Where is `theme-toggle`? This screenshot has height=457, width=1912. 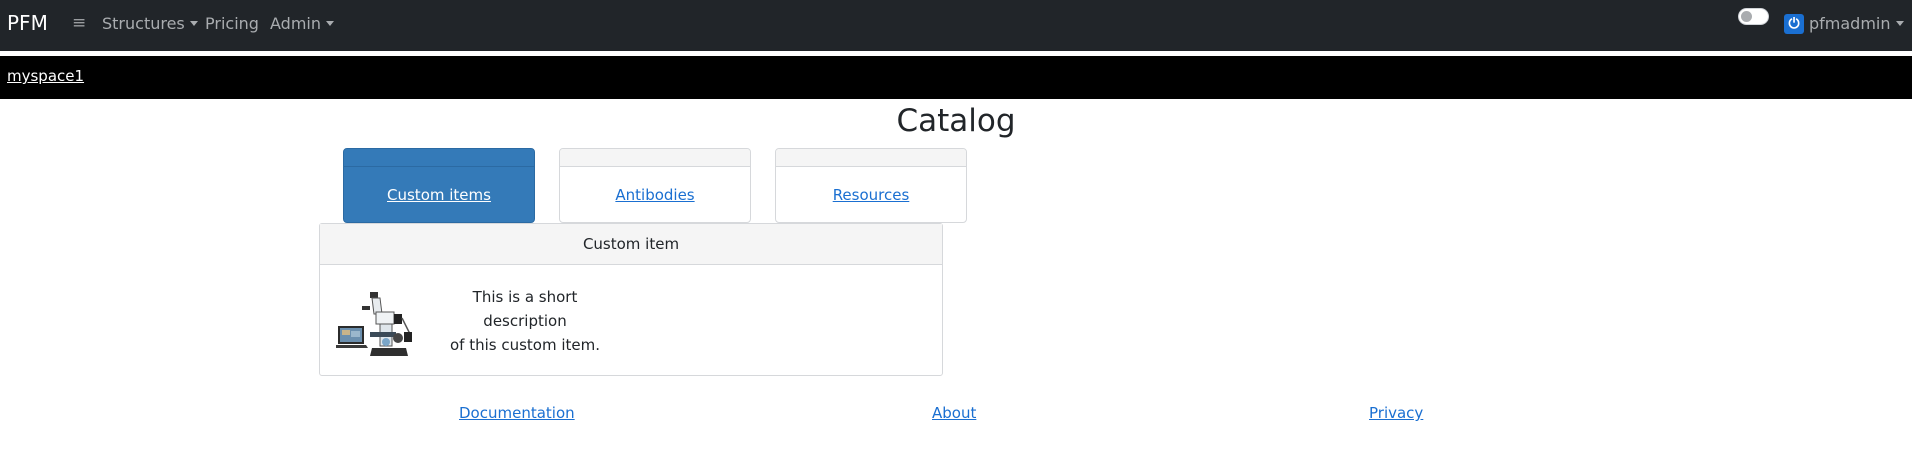
theme-toggle is located at coordinates (1753, 16).